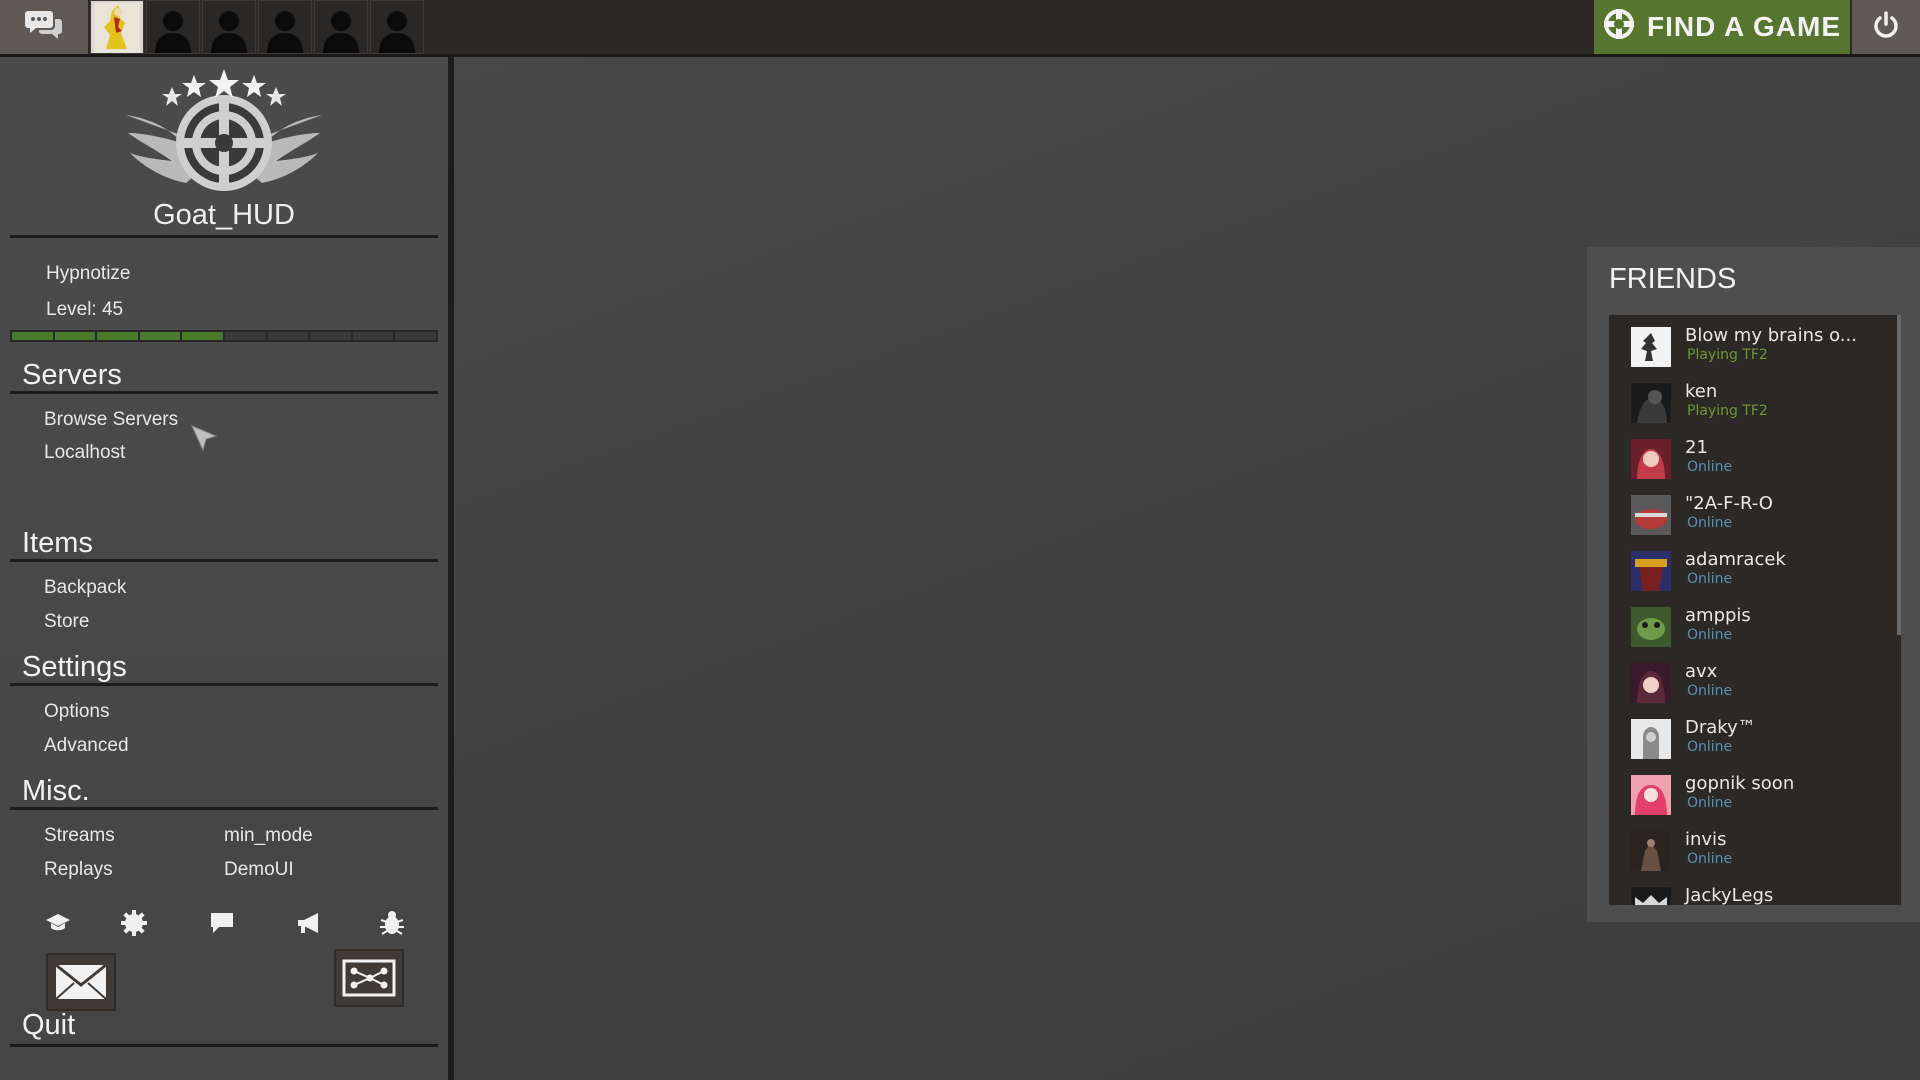  I want to click on xp-progress-bar, so click(224, 336).